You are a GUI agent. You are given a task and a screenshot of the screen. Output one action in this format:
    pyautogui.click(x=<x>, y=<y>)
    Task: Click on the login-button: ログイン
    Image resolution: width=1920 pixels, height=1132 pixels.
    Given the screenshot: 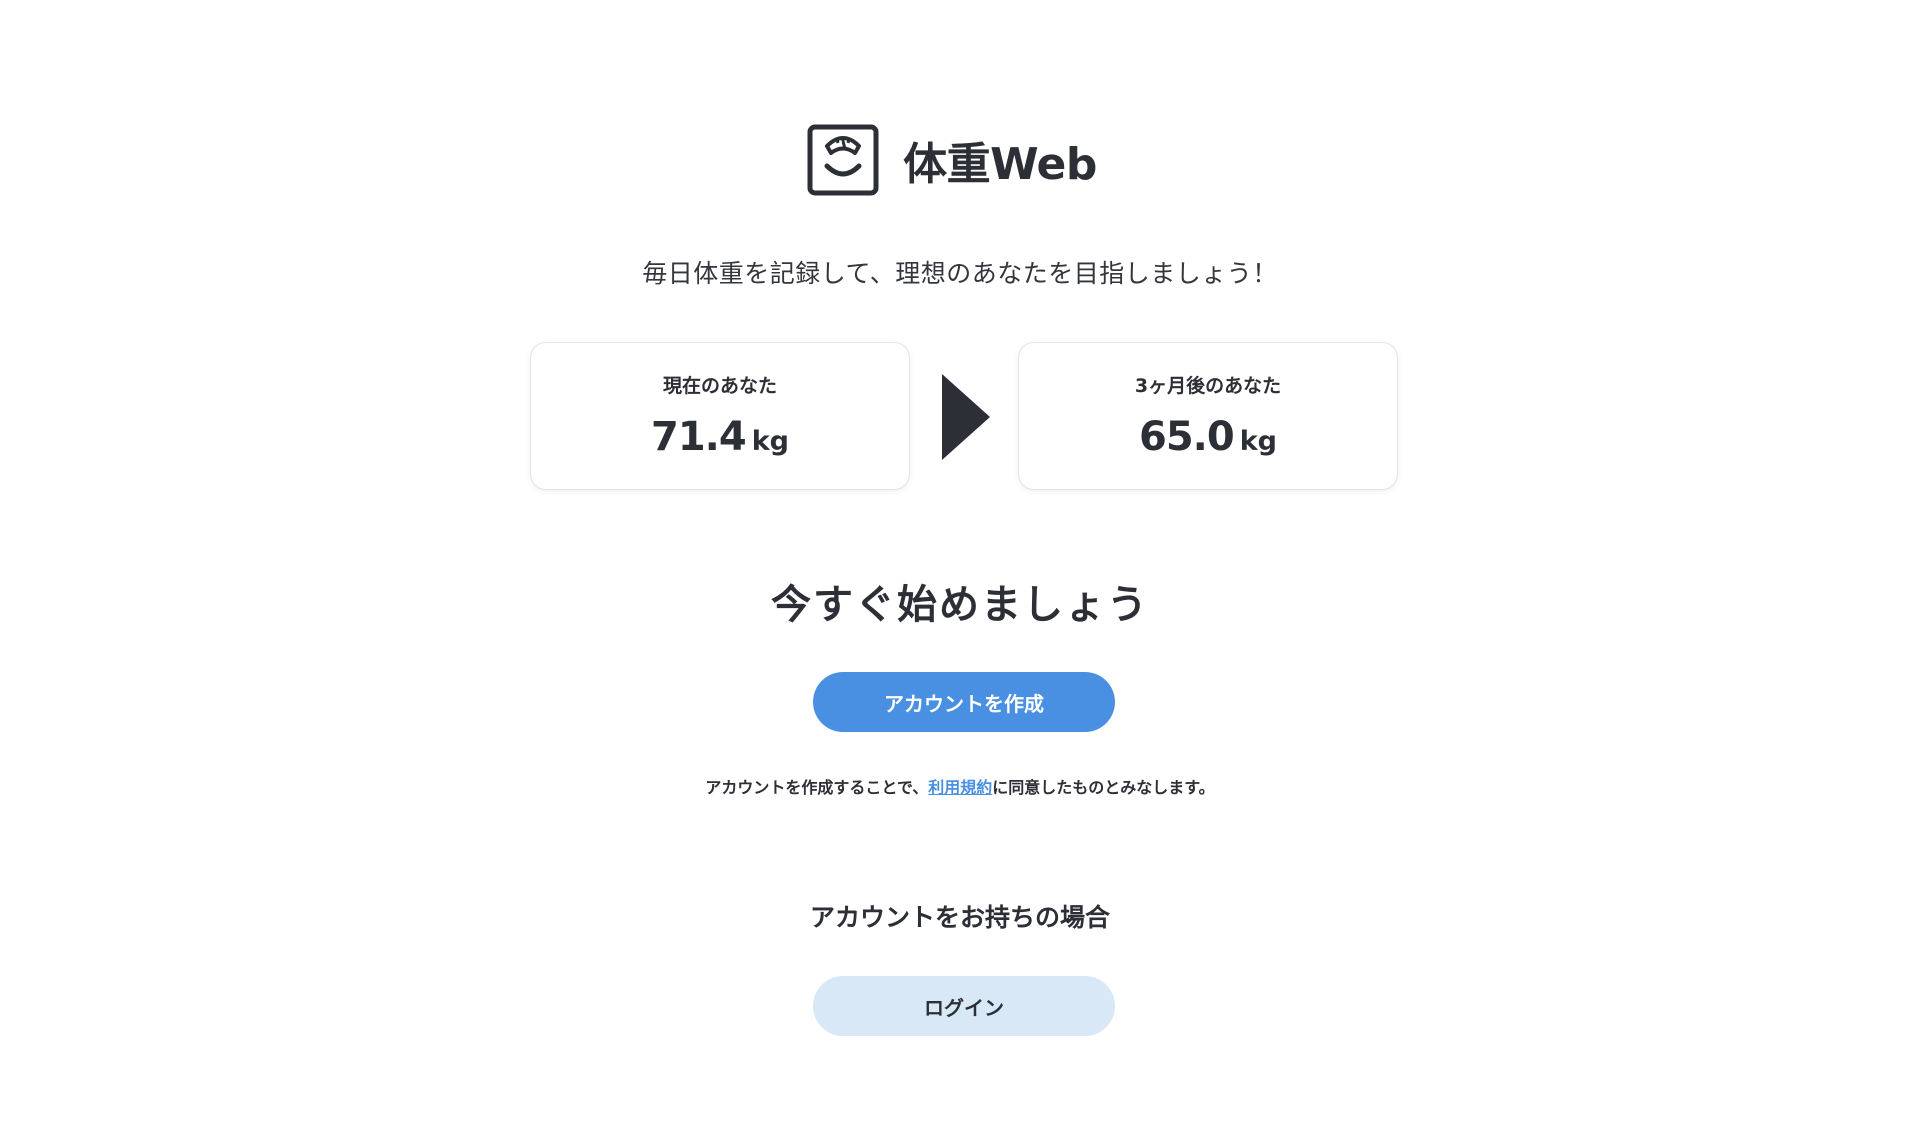 What is the action you would take?
    pyautogui.click(x=964, y=1006)
    